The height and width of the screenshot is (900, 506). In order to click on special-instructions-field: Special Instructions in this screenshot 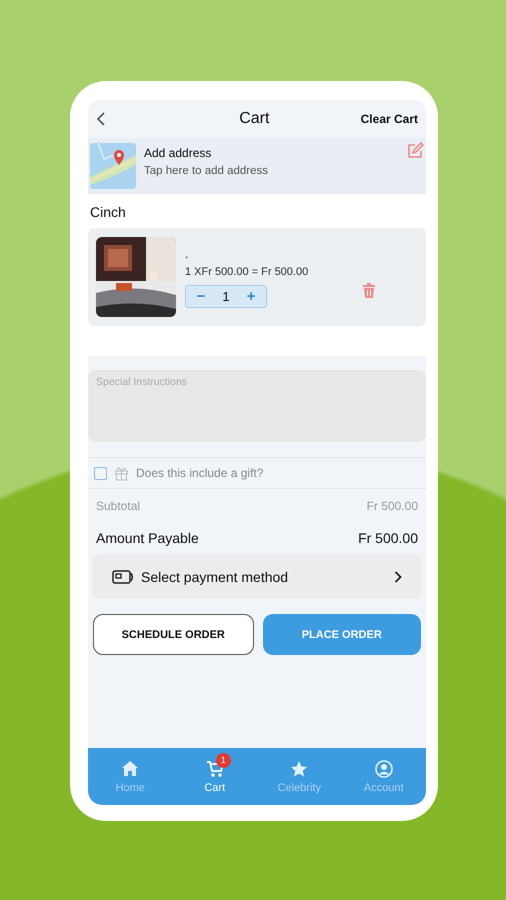, I will do `click(257, 406)`.